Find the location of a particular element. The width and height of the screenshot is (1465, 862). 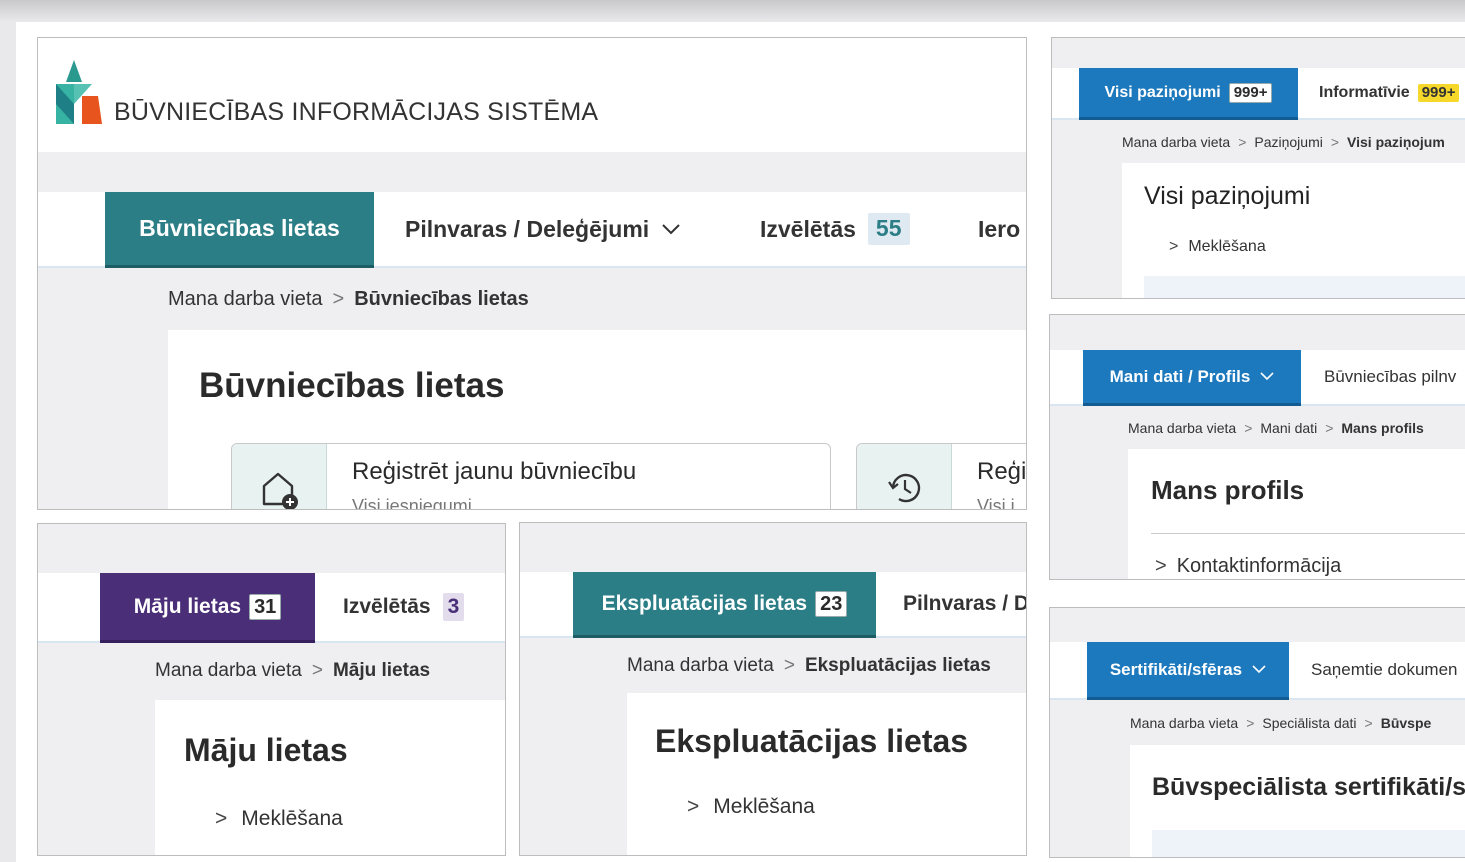

nav: Māju lietas 31 Izvēlētās 3 is located at coordinates (271, 608).